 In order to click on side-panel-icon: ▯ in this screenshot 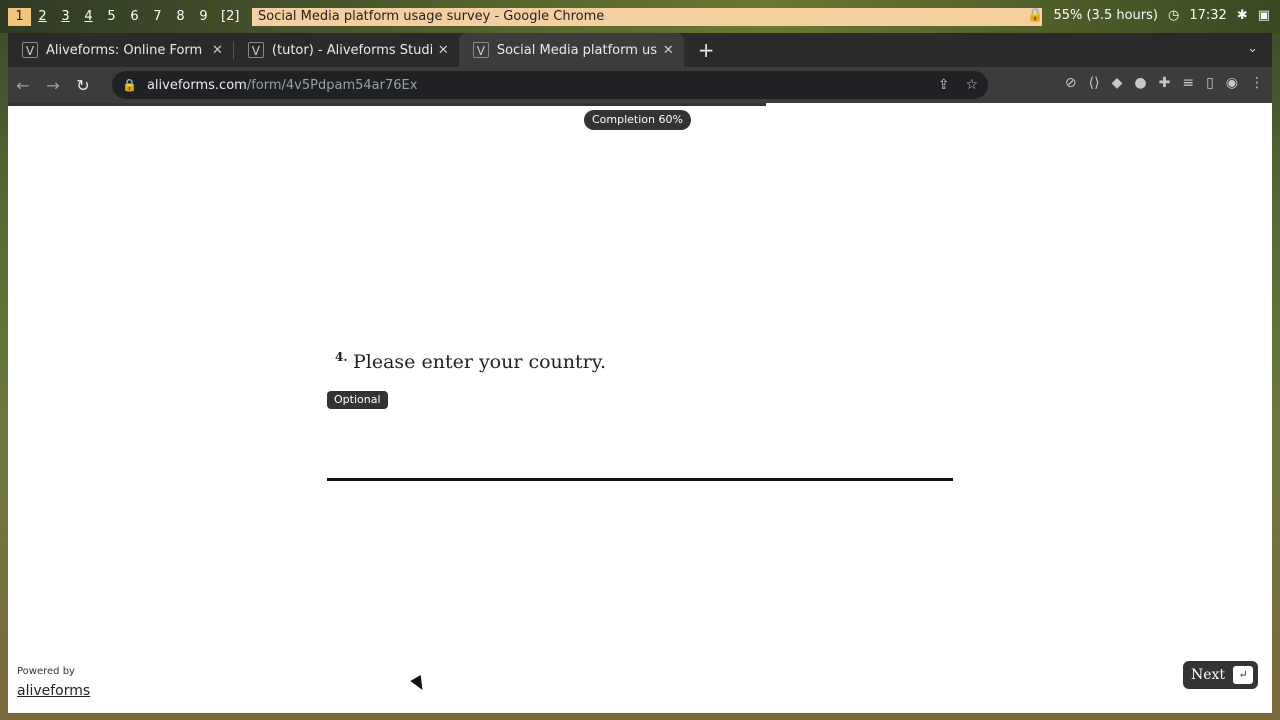, I will do `click(1210, 83)`.